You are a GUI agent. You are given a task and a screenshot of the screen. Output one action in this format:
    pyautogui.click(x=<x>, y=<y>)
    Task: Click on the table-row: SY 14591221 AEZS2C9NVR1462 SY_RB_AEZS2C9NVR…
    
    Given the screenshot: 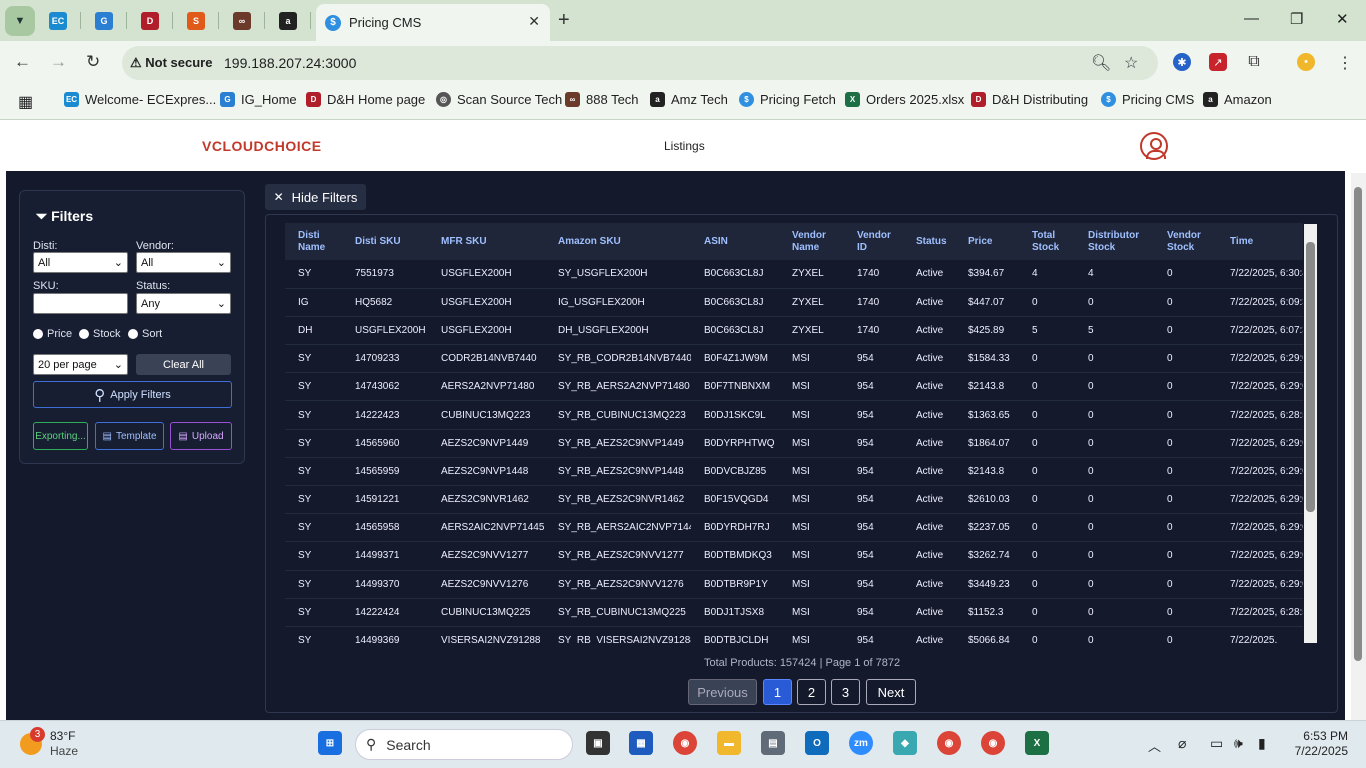 What is the action you would take?
    pyautogui.click(x=794, y=500)
    